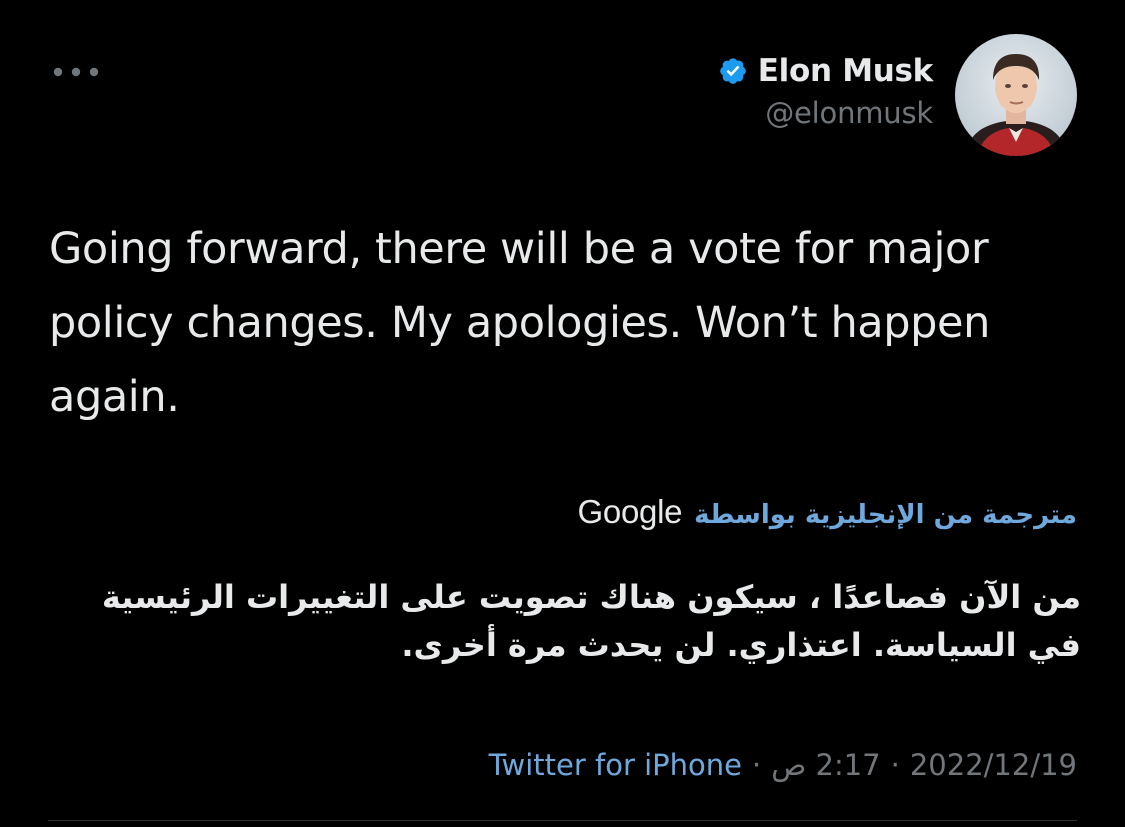 This screenshot has width=1125, height=827. I want to click on translation-header: مترجمة من الإنجليزية بواسطة Google, so click(827, 512).